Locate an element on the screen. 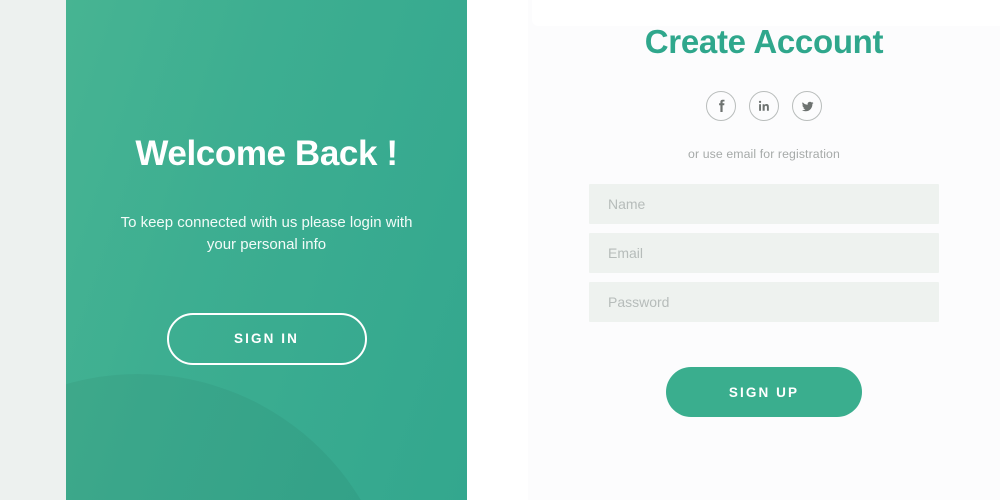 The width and height of the screenshot is (1000, 500). registration-form is located at coordinates (764, 253).